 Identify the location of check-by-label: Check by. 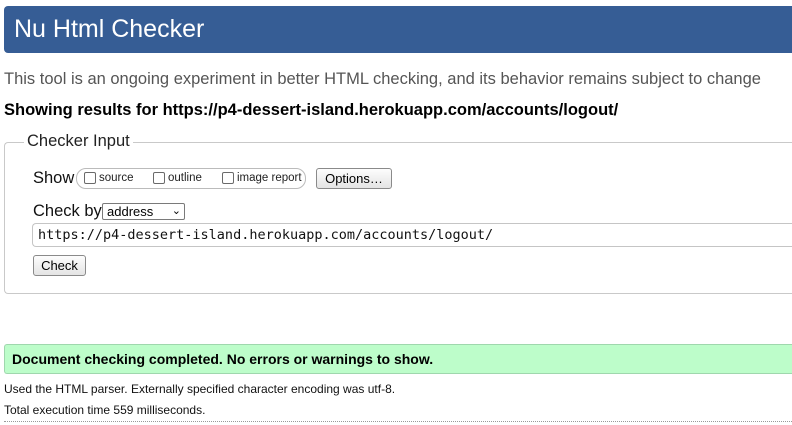
(67, 211).